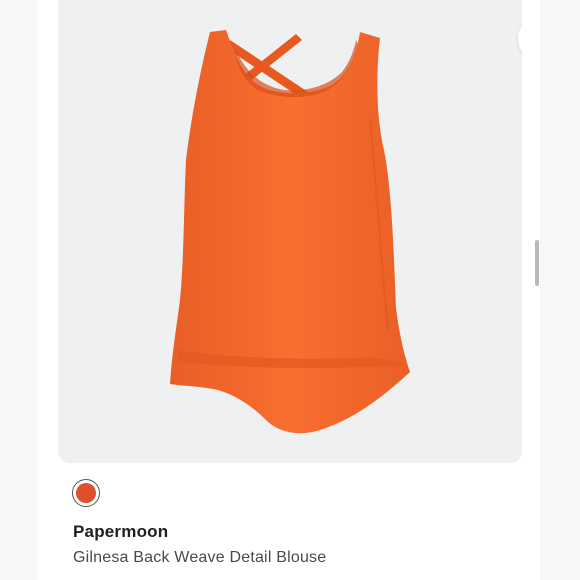  I want to click on color-swatch-dot, so click(86, 493).